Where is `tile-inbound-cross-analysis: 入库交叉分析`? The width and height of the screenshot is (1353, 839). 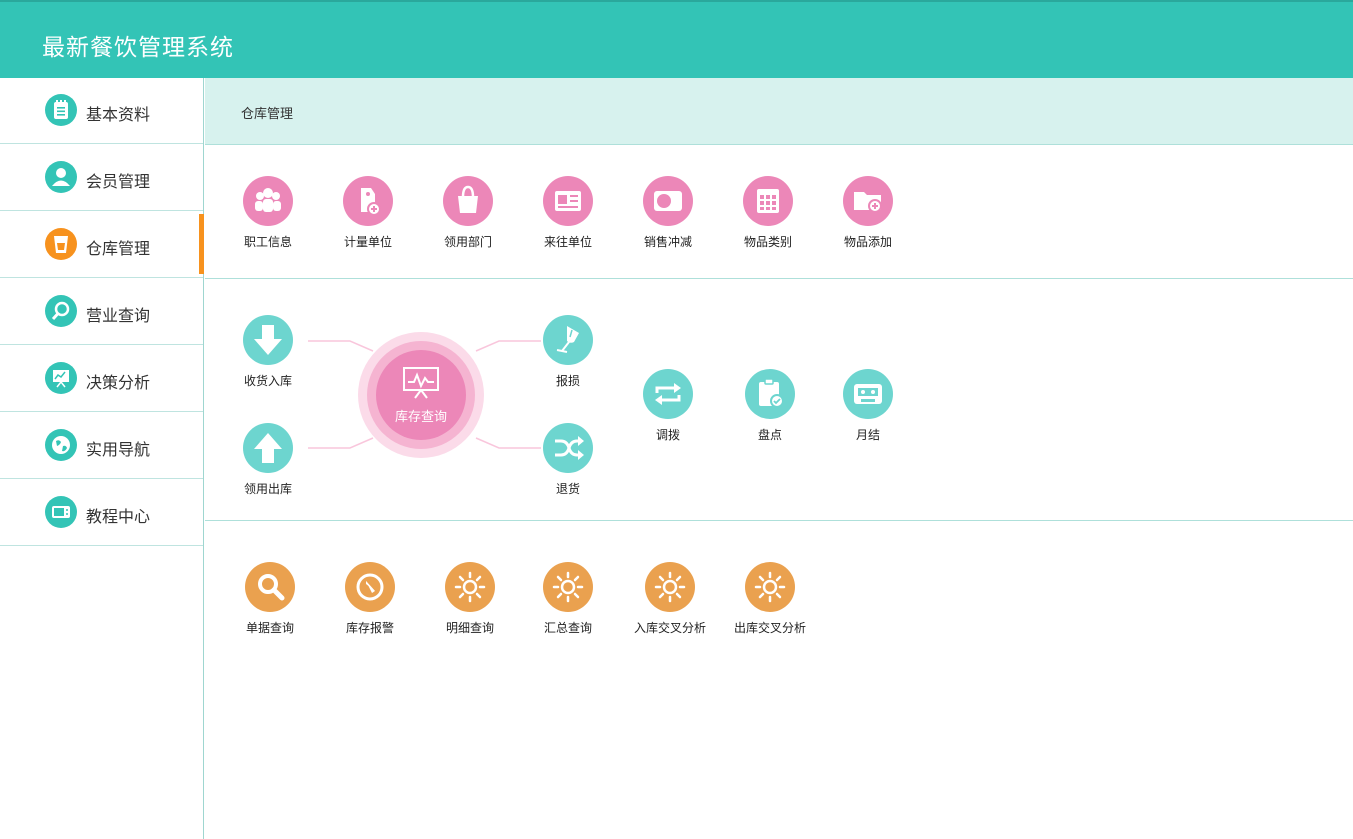 tile-inbound-cross-analysis: 入库交叉分析 is located at coordinates (670, 602).